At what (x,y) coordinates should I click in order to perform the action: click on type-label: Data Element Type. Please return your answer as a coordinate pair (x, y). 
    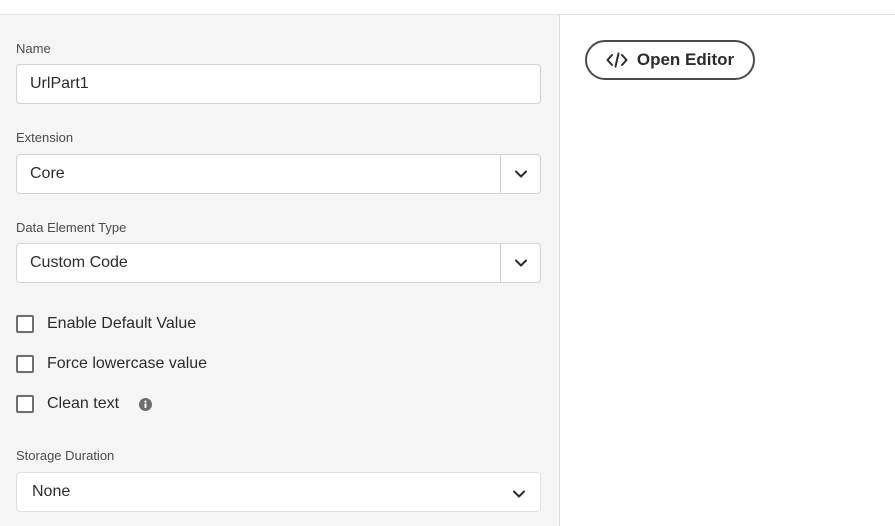
    Looking at the image, I should click on (71, 227).